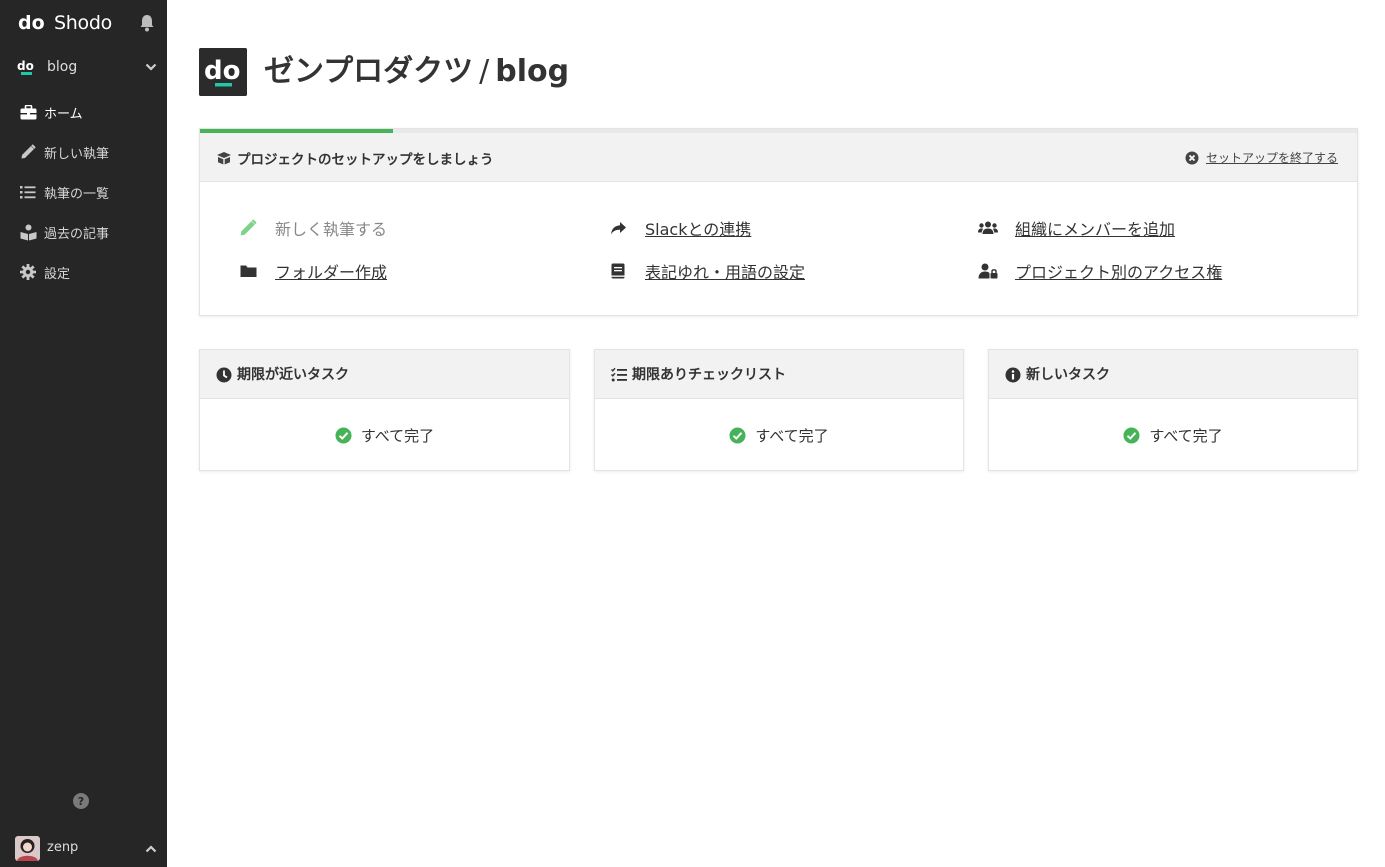  I want to click on chevron-up-icon, so click(151, 849).